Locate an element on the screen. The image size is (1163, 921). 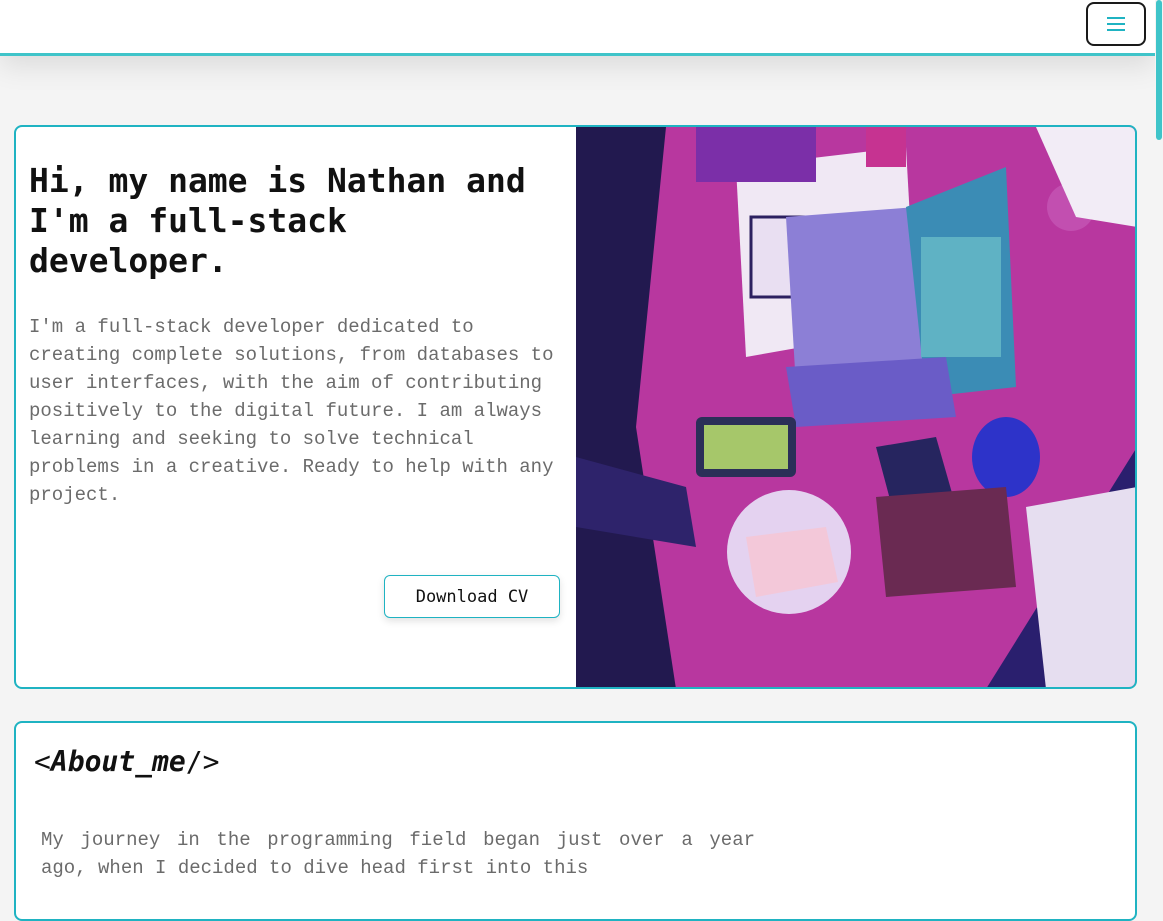
download-cv-button: Download CV is located at coordinates (472, 596).